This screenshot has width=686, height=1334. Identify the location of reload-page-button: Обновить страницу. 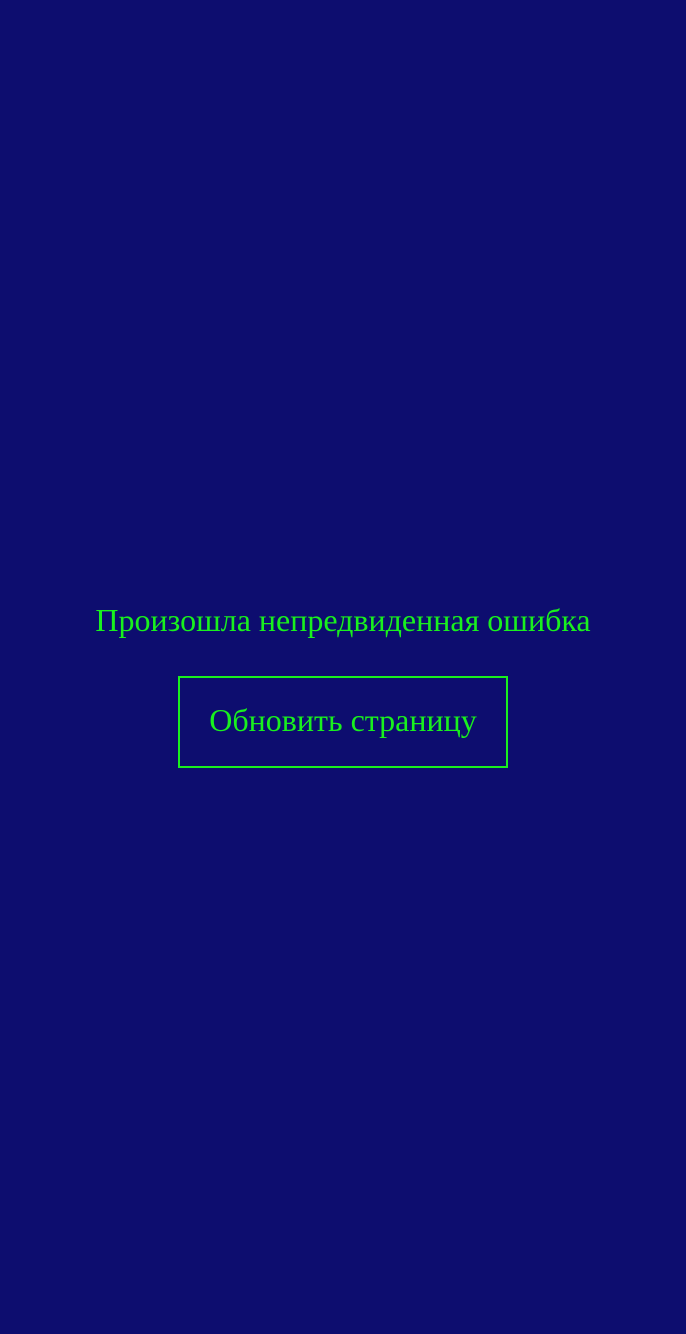
(343, 722).